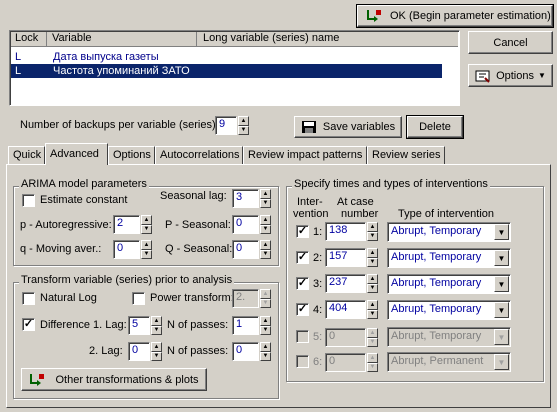 The height and width of the screenshot is (412, 557). I want to click on intervention-2-type-select: Abrupt, Temporary ▼, so click(449, 258).